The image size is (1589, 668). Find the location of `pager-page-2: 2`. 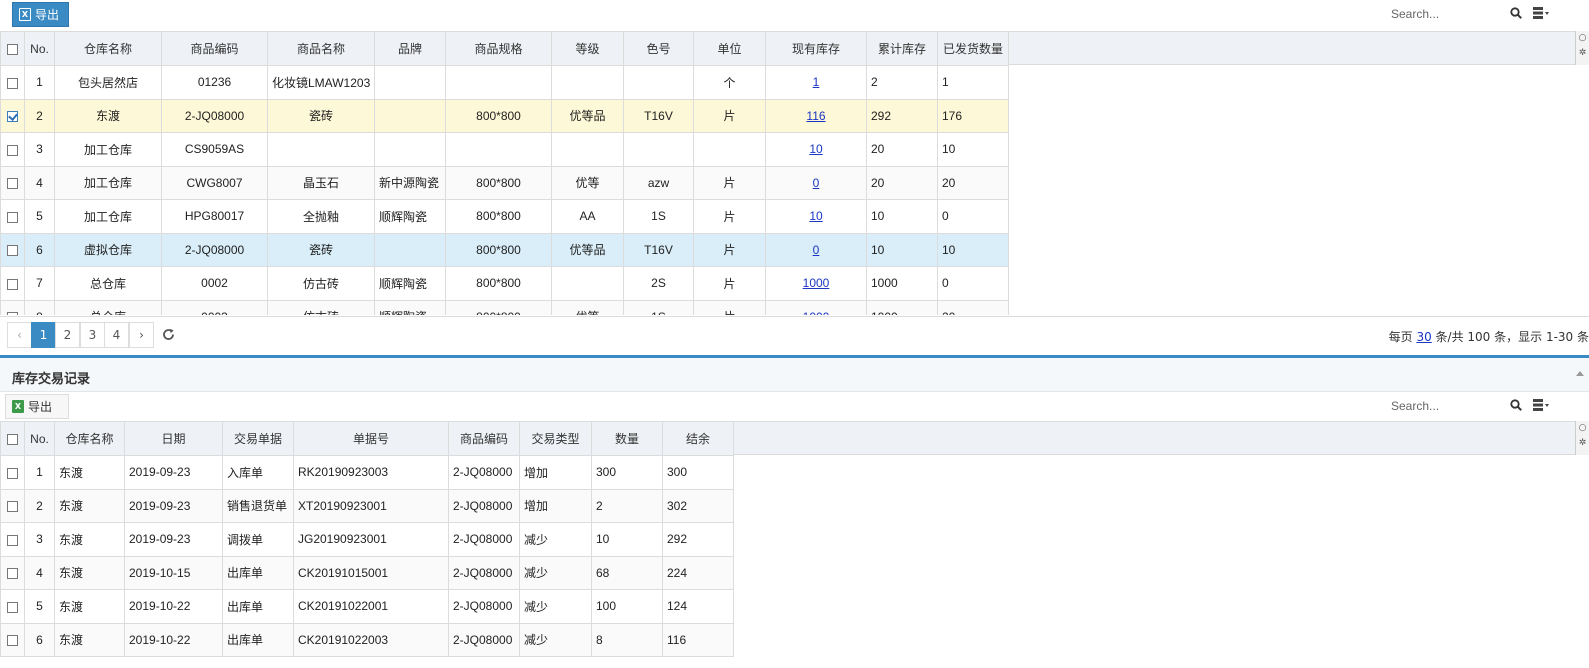

pager-page-2: 2 is located at coordinates (67, 335).